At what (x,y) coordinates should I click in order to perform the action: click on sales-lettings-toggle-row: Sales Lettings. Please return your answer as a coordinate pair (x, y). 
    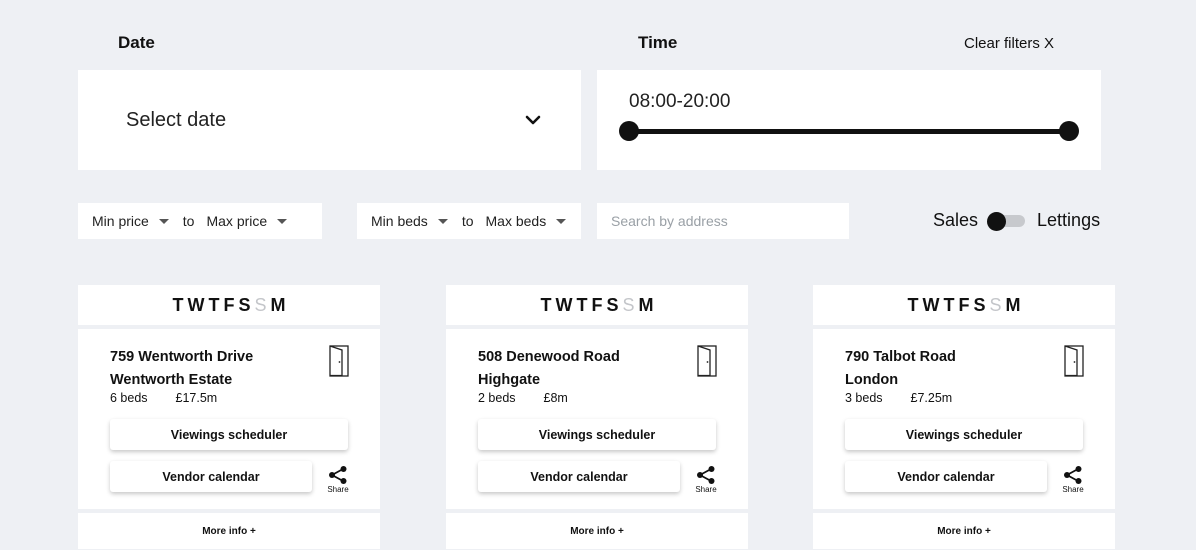
    Looking at the image, I should click on (1016, 220).